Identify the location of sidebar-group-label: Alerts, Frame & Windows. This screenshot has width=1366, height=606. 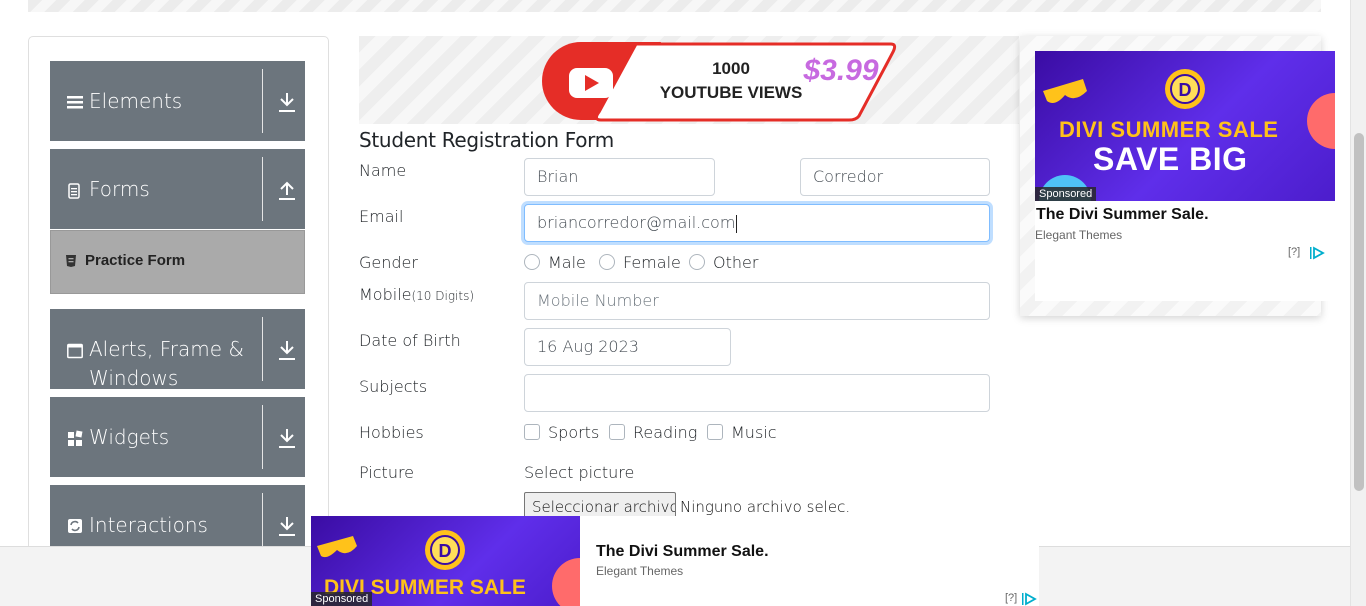
(167, 363).